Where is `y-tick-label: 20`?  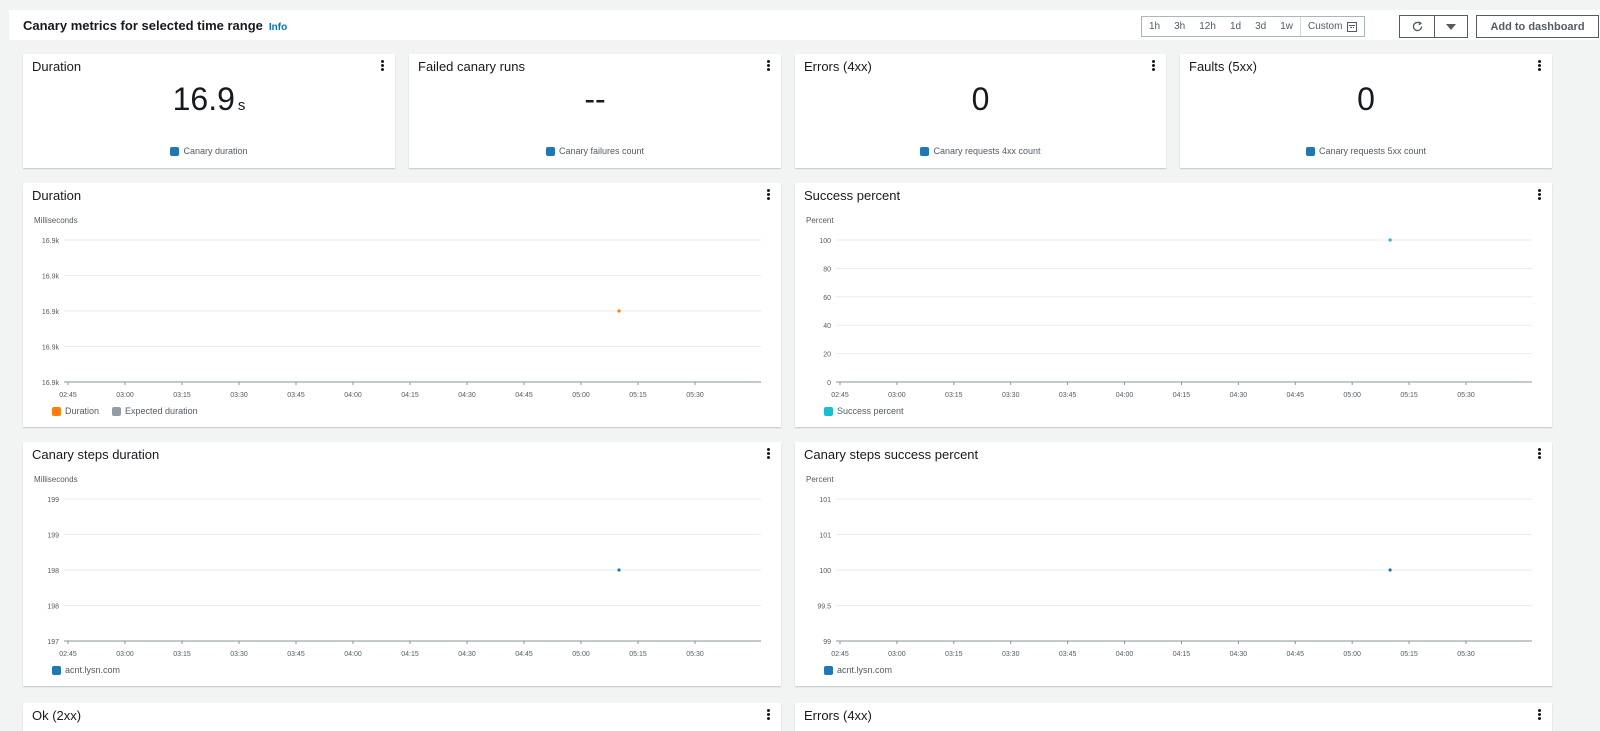 y-tick-label: 20 is located at coordinates (827, 355).